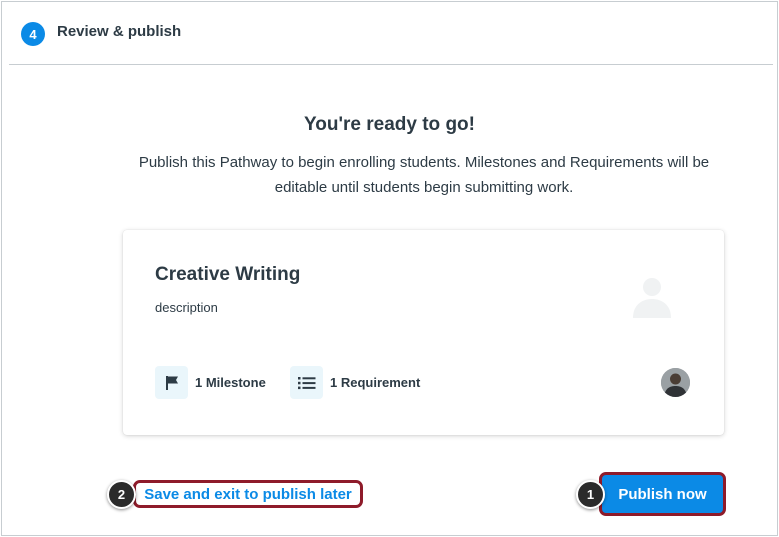 Image resolution: width=779 pixels, height=537 pixels. Describe the element at coordinates (389, 33) in the screenshot. I see `step-header: 4 Review & publish` at that location.